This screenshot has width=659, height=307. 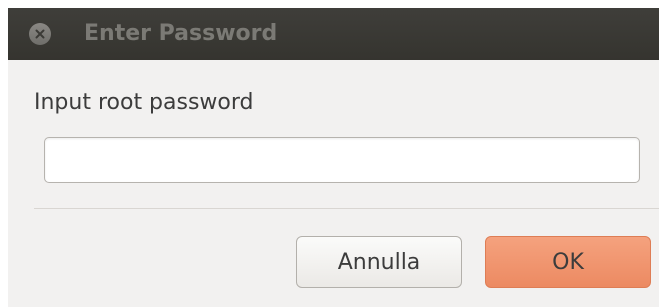 I want to click on separator, so click(x=346, y=208).